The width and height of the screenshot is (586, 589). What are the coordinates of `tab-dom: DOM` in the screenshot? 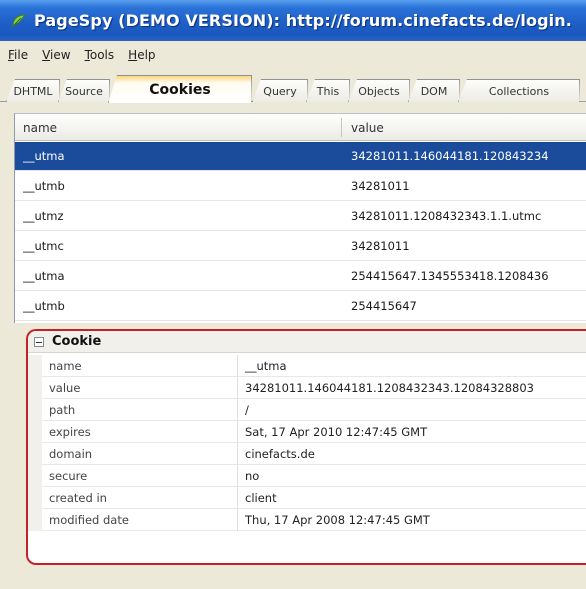 It's located at (434, 90).